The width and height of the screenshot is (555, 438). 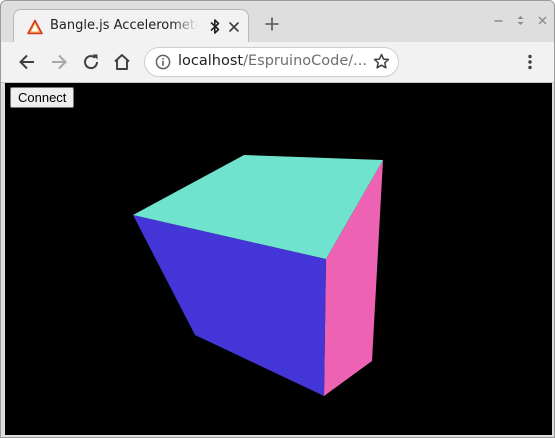 What do you see at coordinates (520, 20) in the screenshot?
I see `maximize-icon` at bounding box center [520, 20].